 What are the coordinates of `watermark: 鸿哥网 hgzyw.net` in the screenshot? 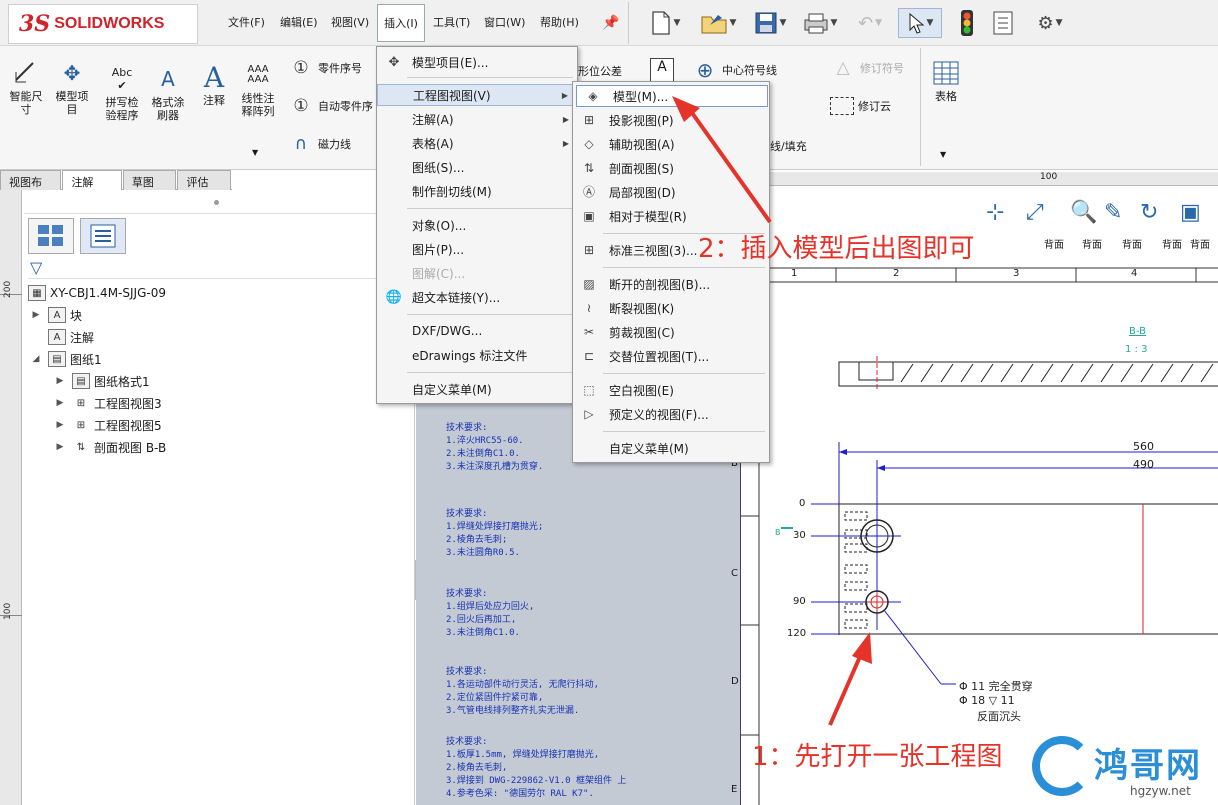 It's located at (1124, 767).